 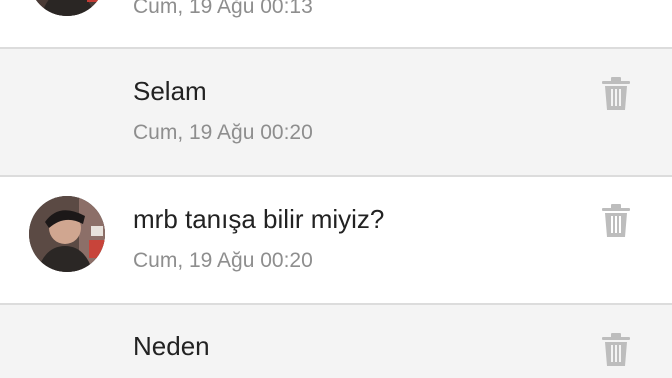 What do you see at coordinates (171, 346) in the screenshot?
I see `message-text: Neden` at bounding box center [171, 346].